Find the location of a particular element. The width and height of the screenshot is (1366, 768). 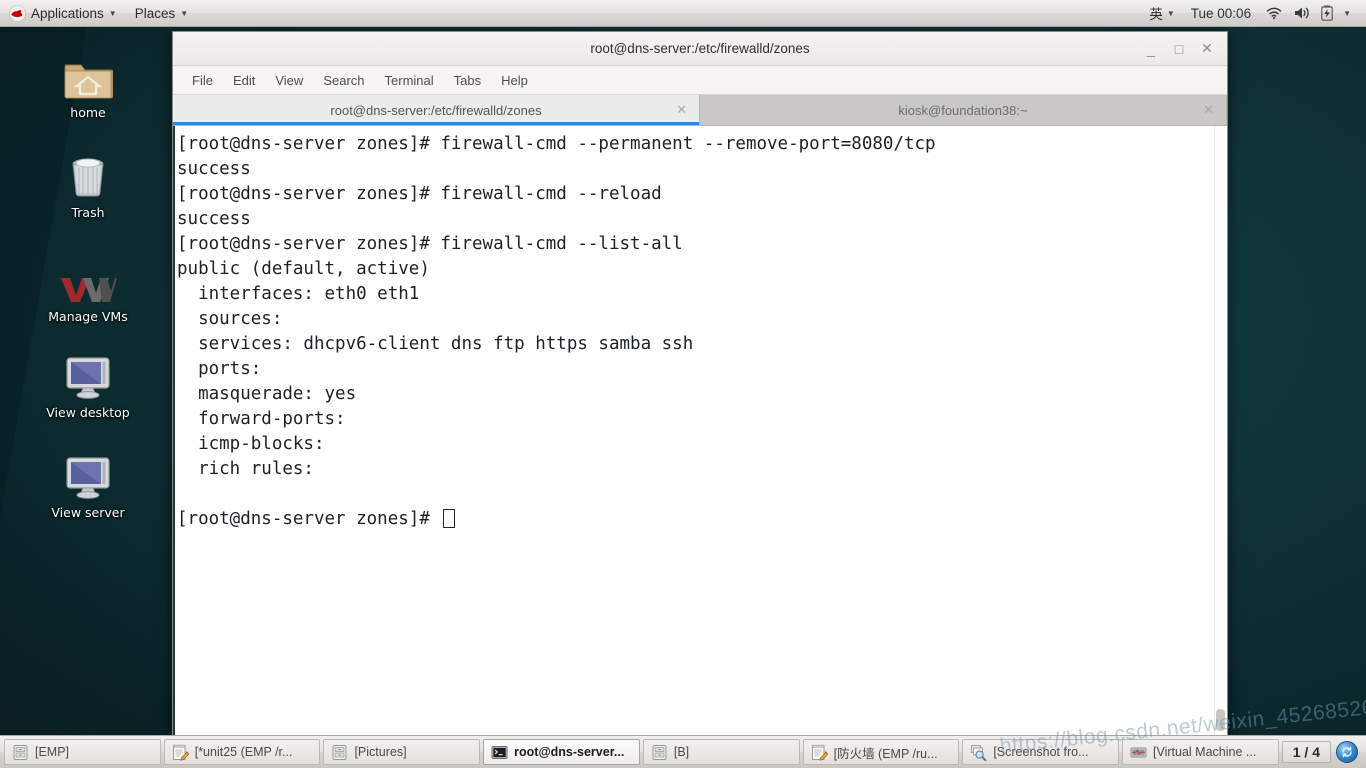

wifi-icon is located at coordinates (1274, 13).